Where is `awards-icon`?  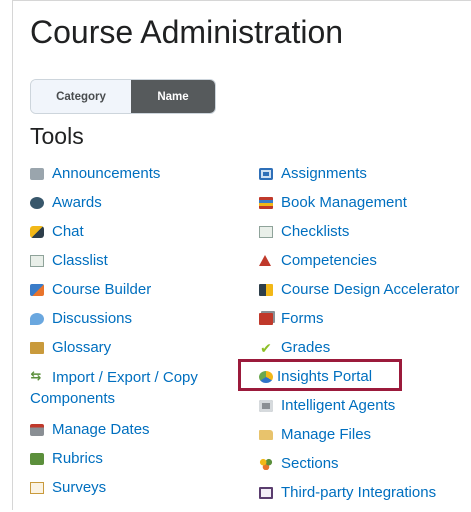
awards-icon is located at coordinates (37, 203).